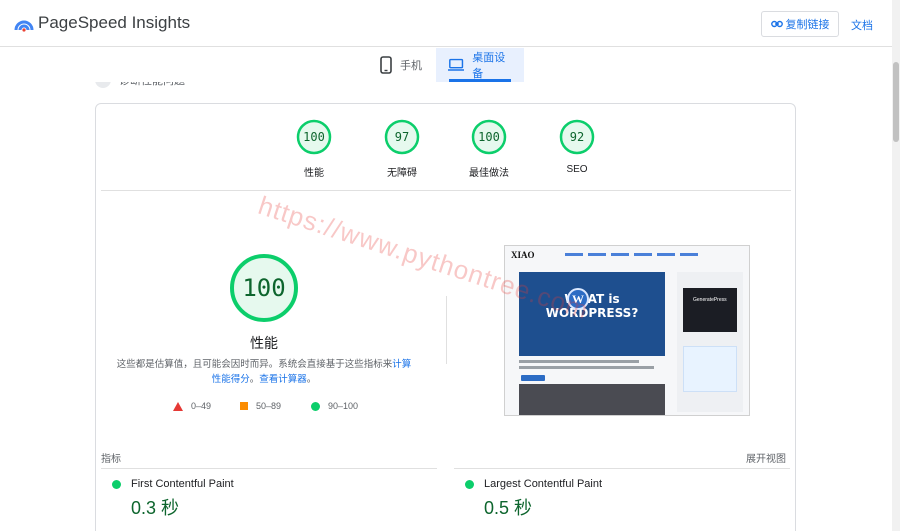 This screenshot has width=900, height=531. I want to click on score-seo: 92, so click(577, 137).